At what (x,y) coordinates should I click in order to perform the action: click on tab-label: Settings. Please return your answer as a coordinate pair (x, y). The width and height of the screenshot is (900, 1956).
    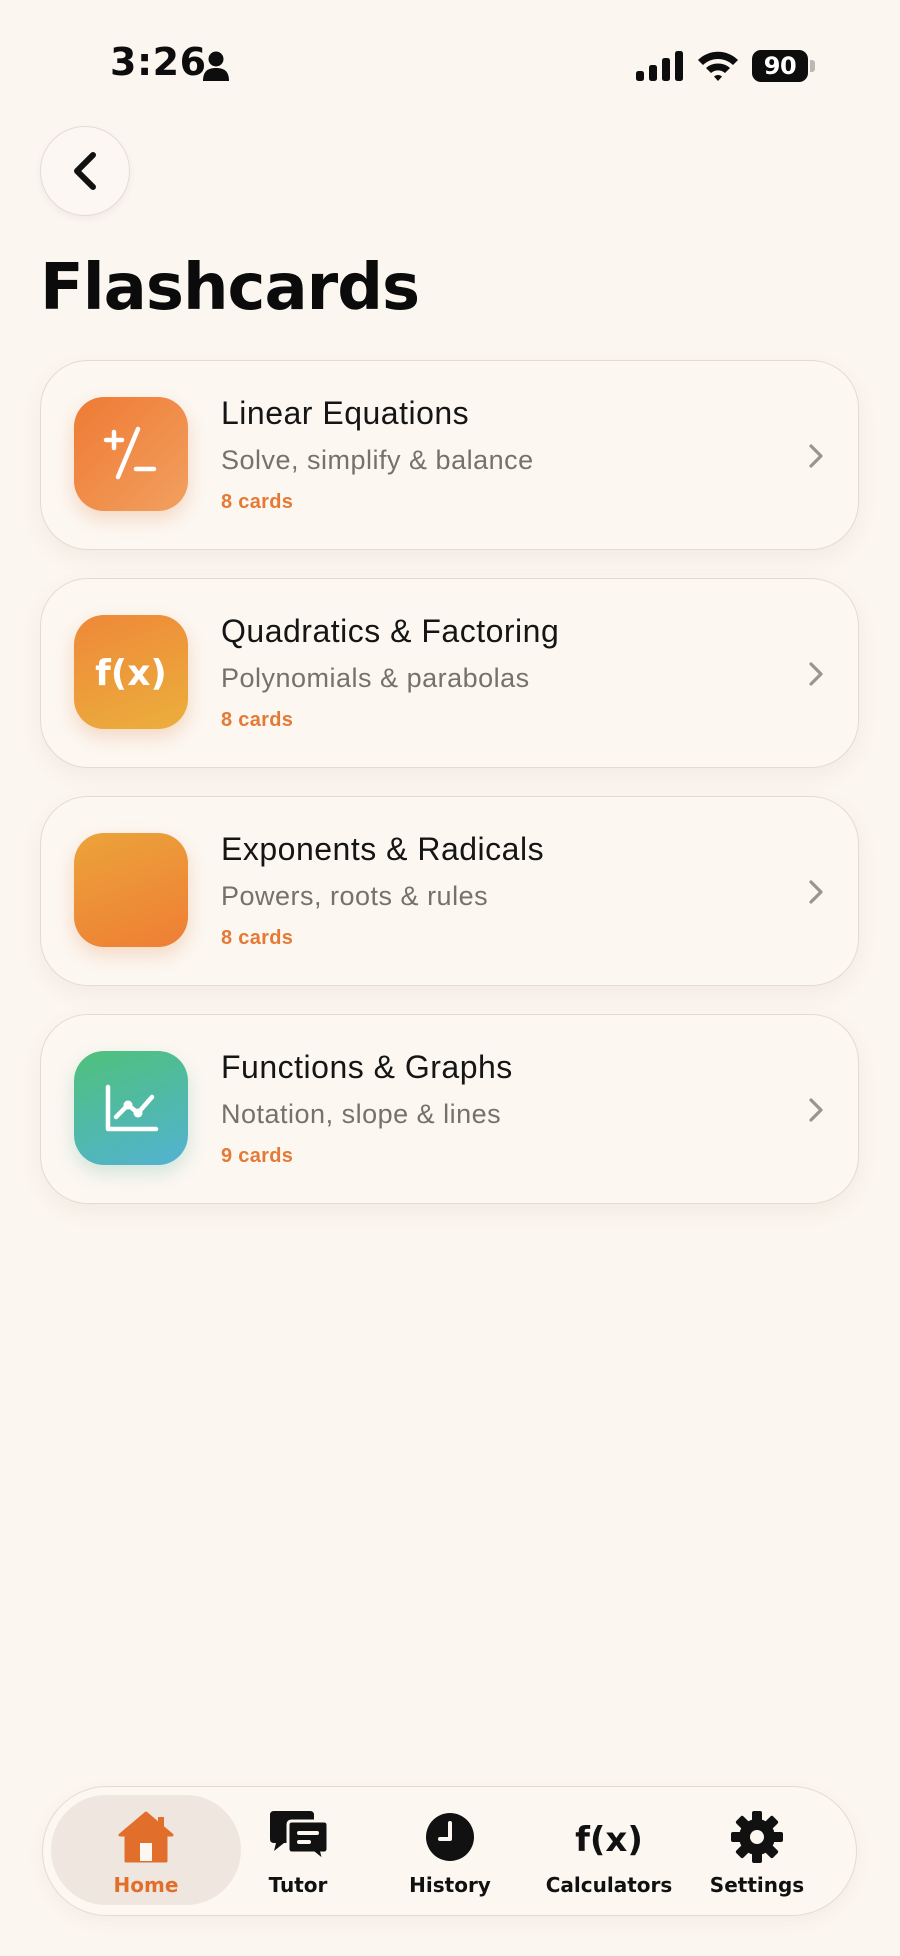
    Looking at the image, I should click on (757, 1885).